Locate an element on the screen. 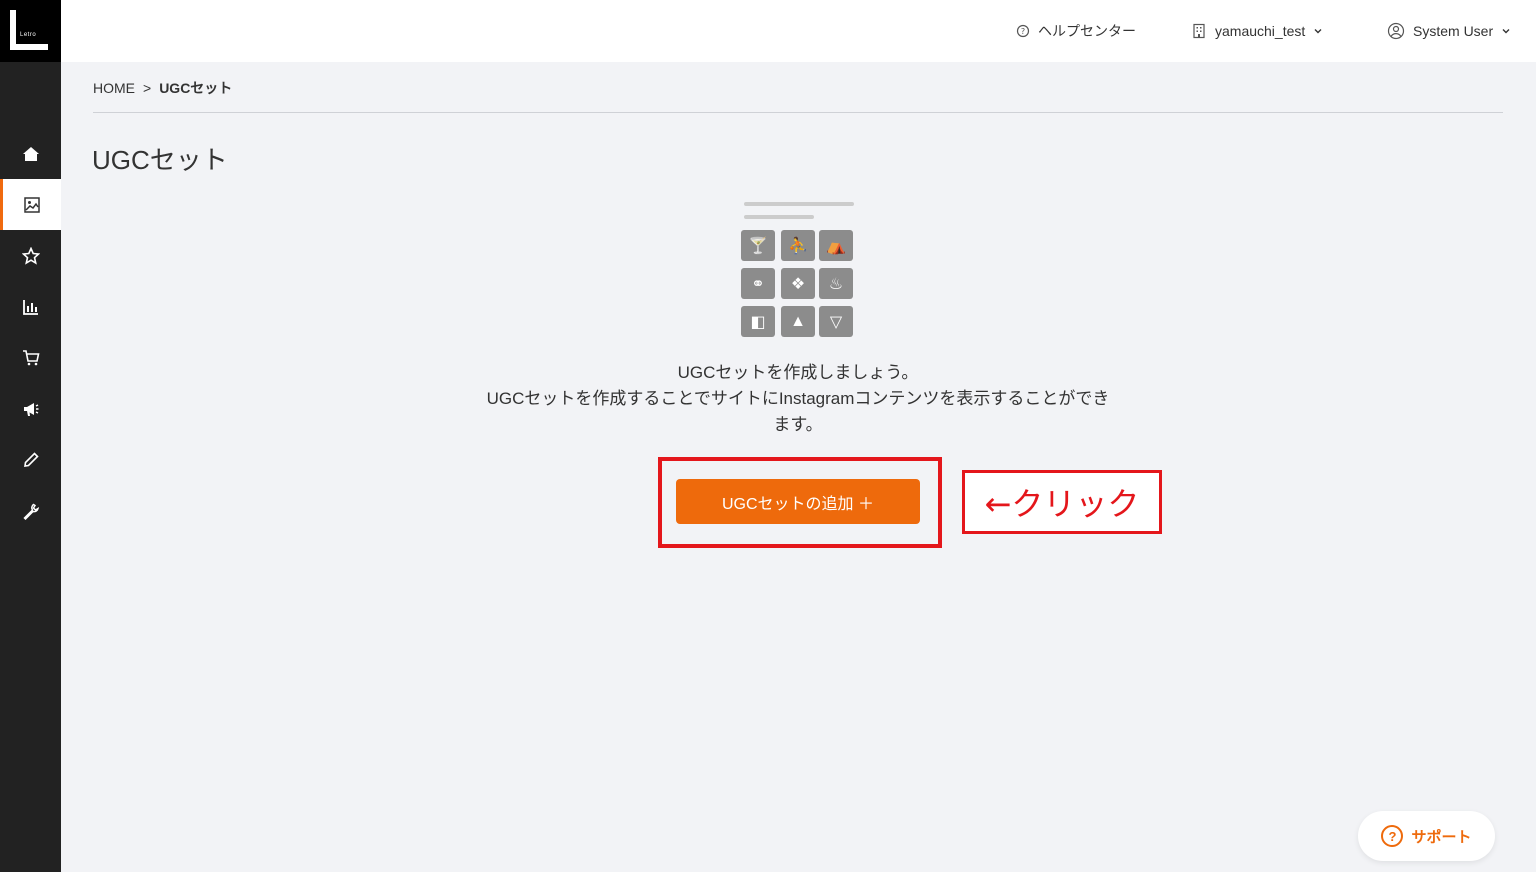  star-icon is located at coordinates (30, 255).